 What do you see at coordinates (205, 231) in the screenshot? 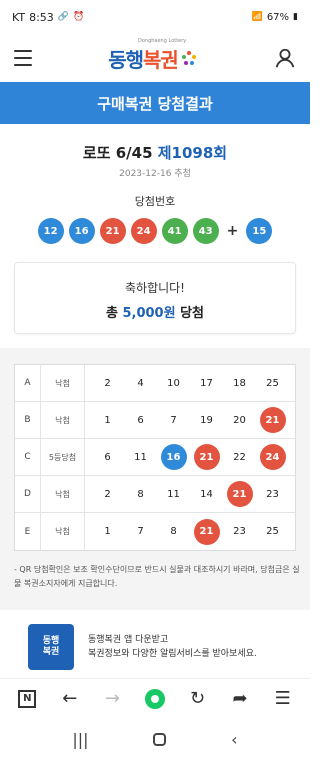
I see `winning-ball: 43` at bounding box center [205, 231].